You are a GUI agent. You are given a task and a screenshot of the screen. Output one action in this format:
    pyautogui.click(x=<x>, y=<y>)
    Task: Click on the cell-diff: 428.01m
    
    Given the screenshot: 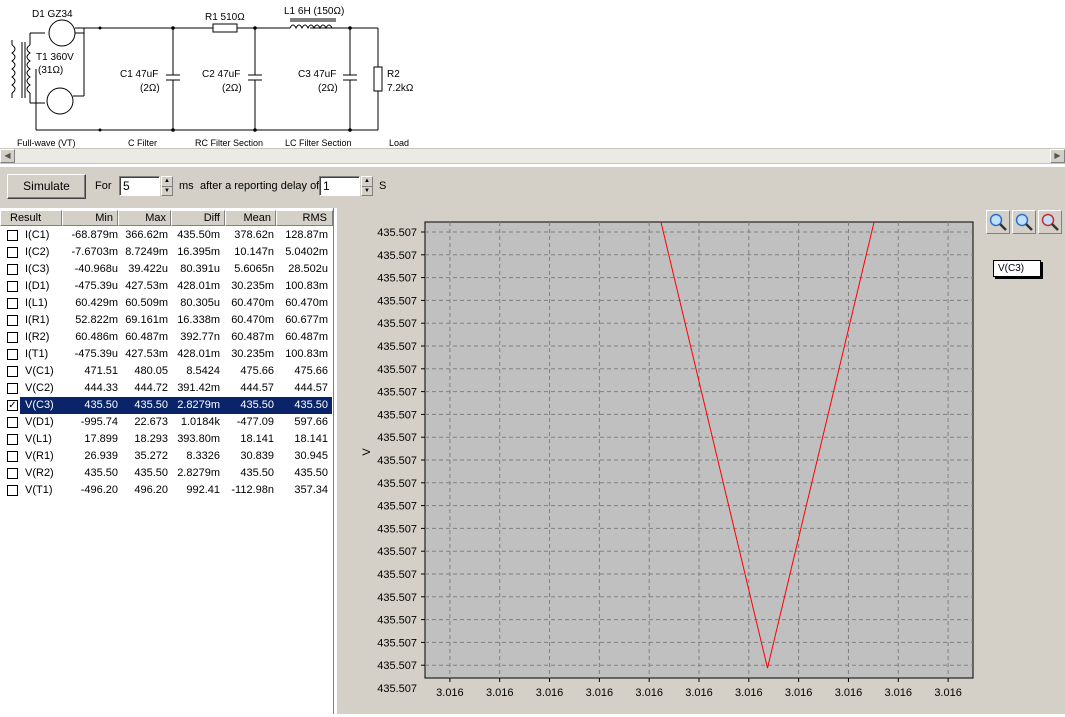 What is the action you would take?
    pyautogui.click(x=198, y=286)
    